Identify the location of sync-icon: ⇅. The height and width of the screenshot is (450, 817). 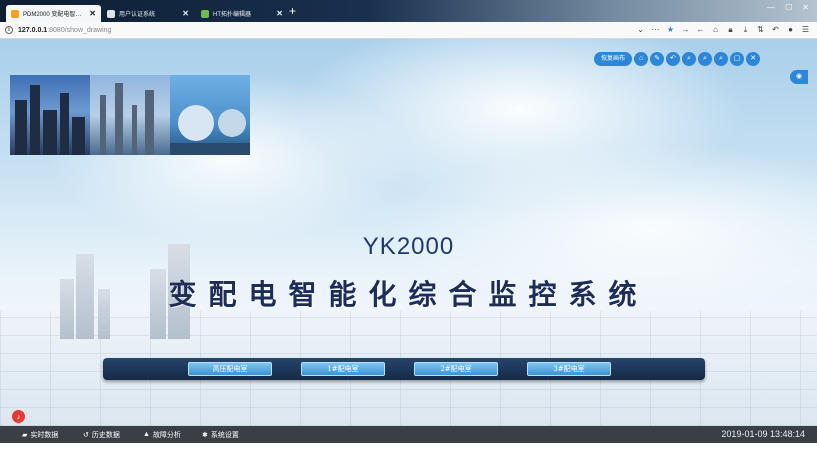
(760, 29).